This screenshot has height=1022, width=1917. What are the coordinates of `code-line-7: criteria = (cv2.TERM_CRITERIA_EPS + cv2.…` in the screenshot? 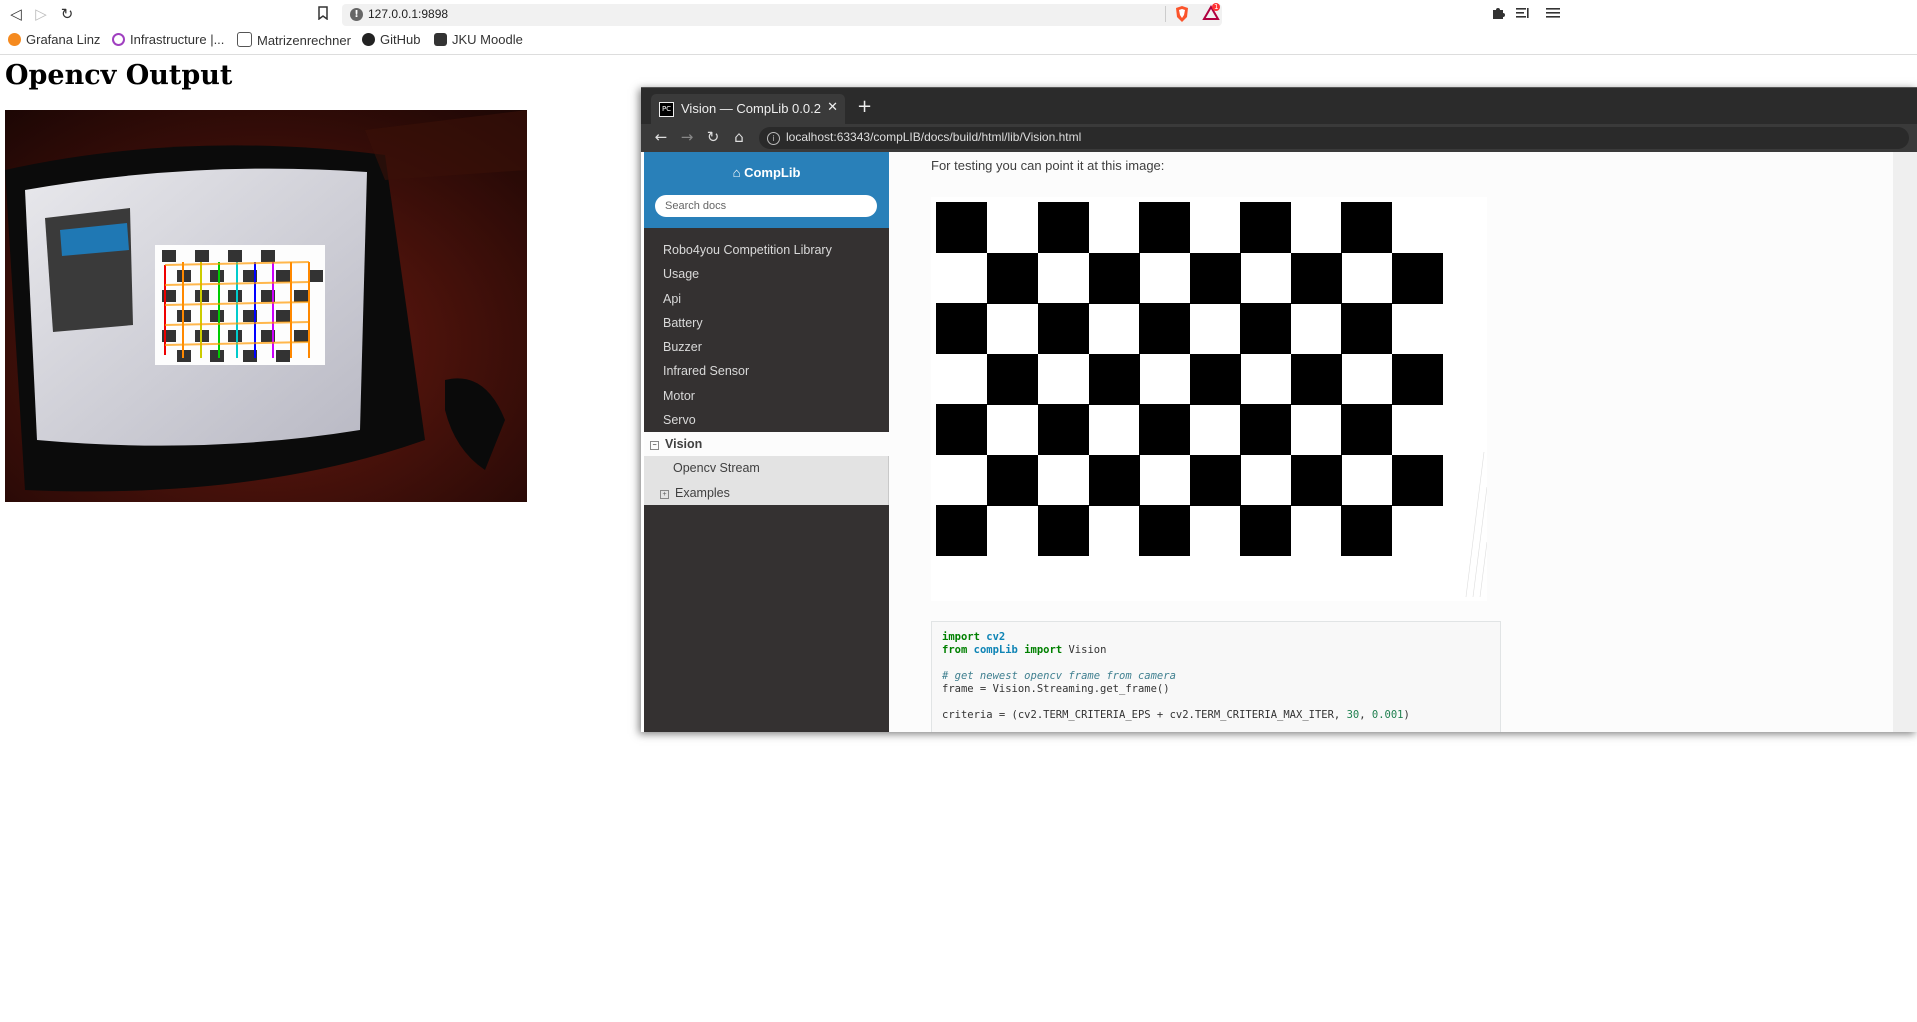 It's located at (1176, 715).